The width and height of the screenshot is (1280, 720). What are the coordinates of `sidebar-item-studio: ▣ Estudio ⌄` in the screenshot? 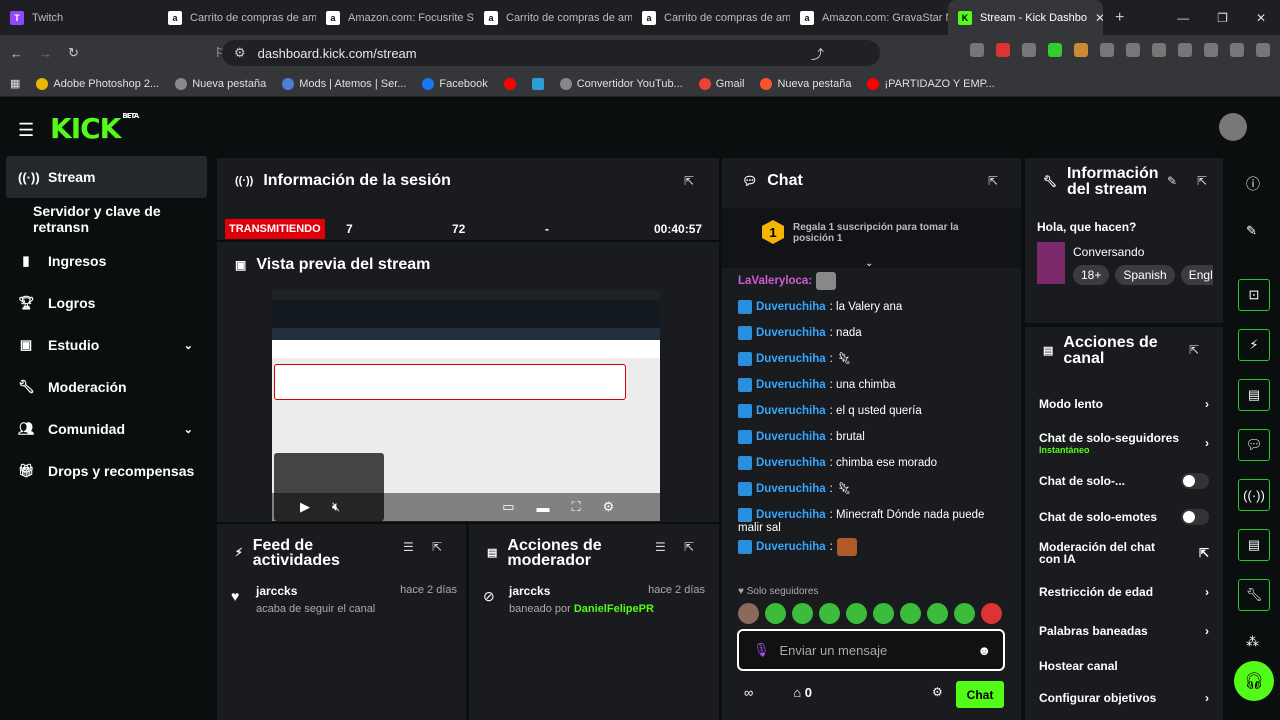 It's located at (107, 345).